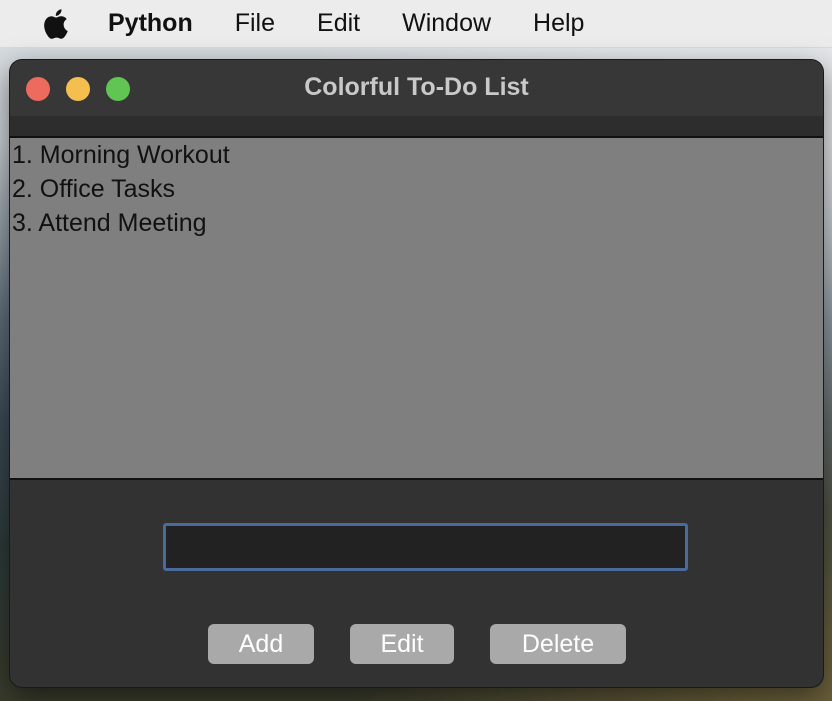  Describe the element at coordinates (261, 644) in the screenshot. I see `add-button: Add` at that location.